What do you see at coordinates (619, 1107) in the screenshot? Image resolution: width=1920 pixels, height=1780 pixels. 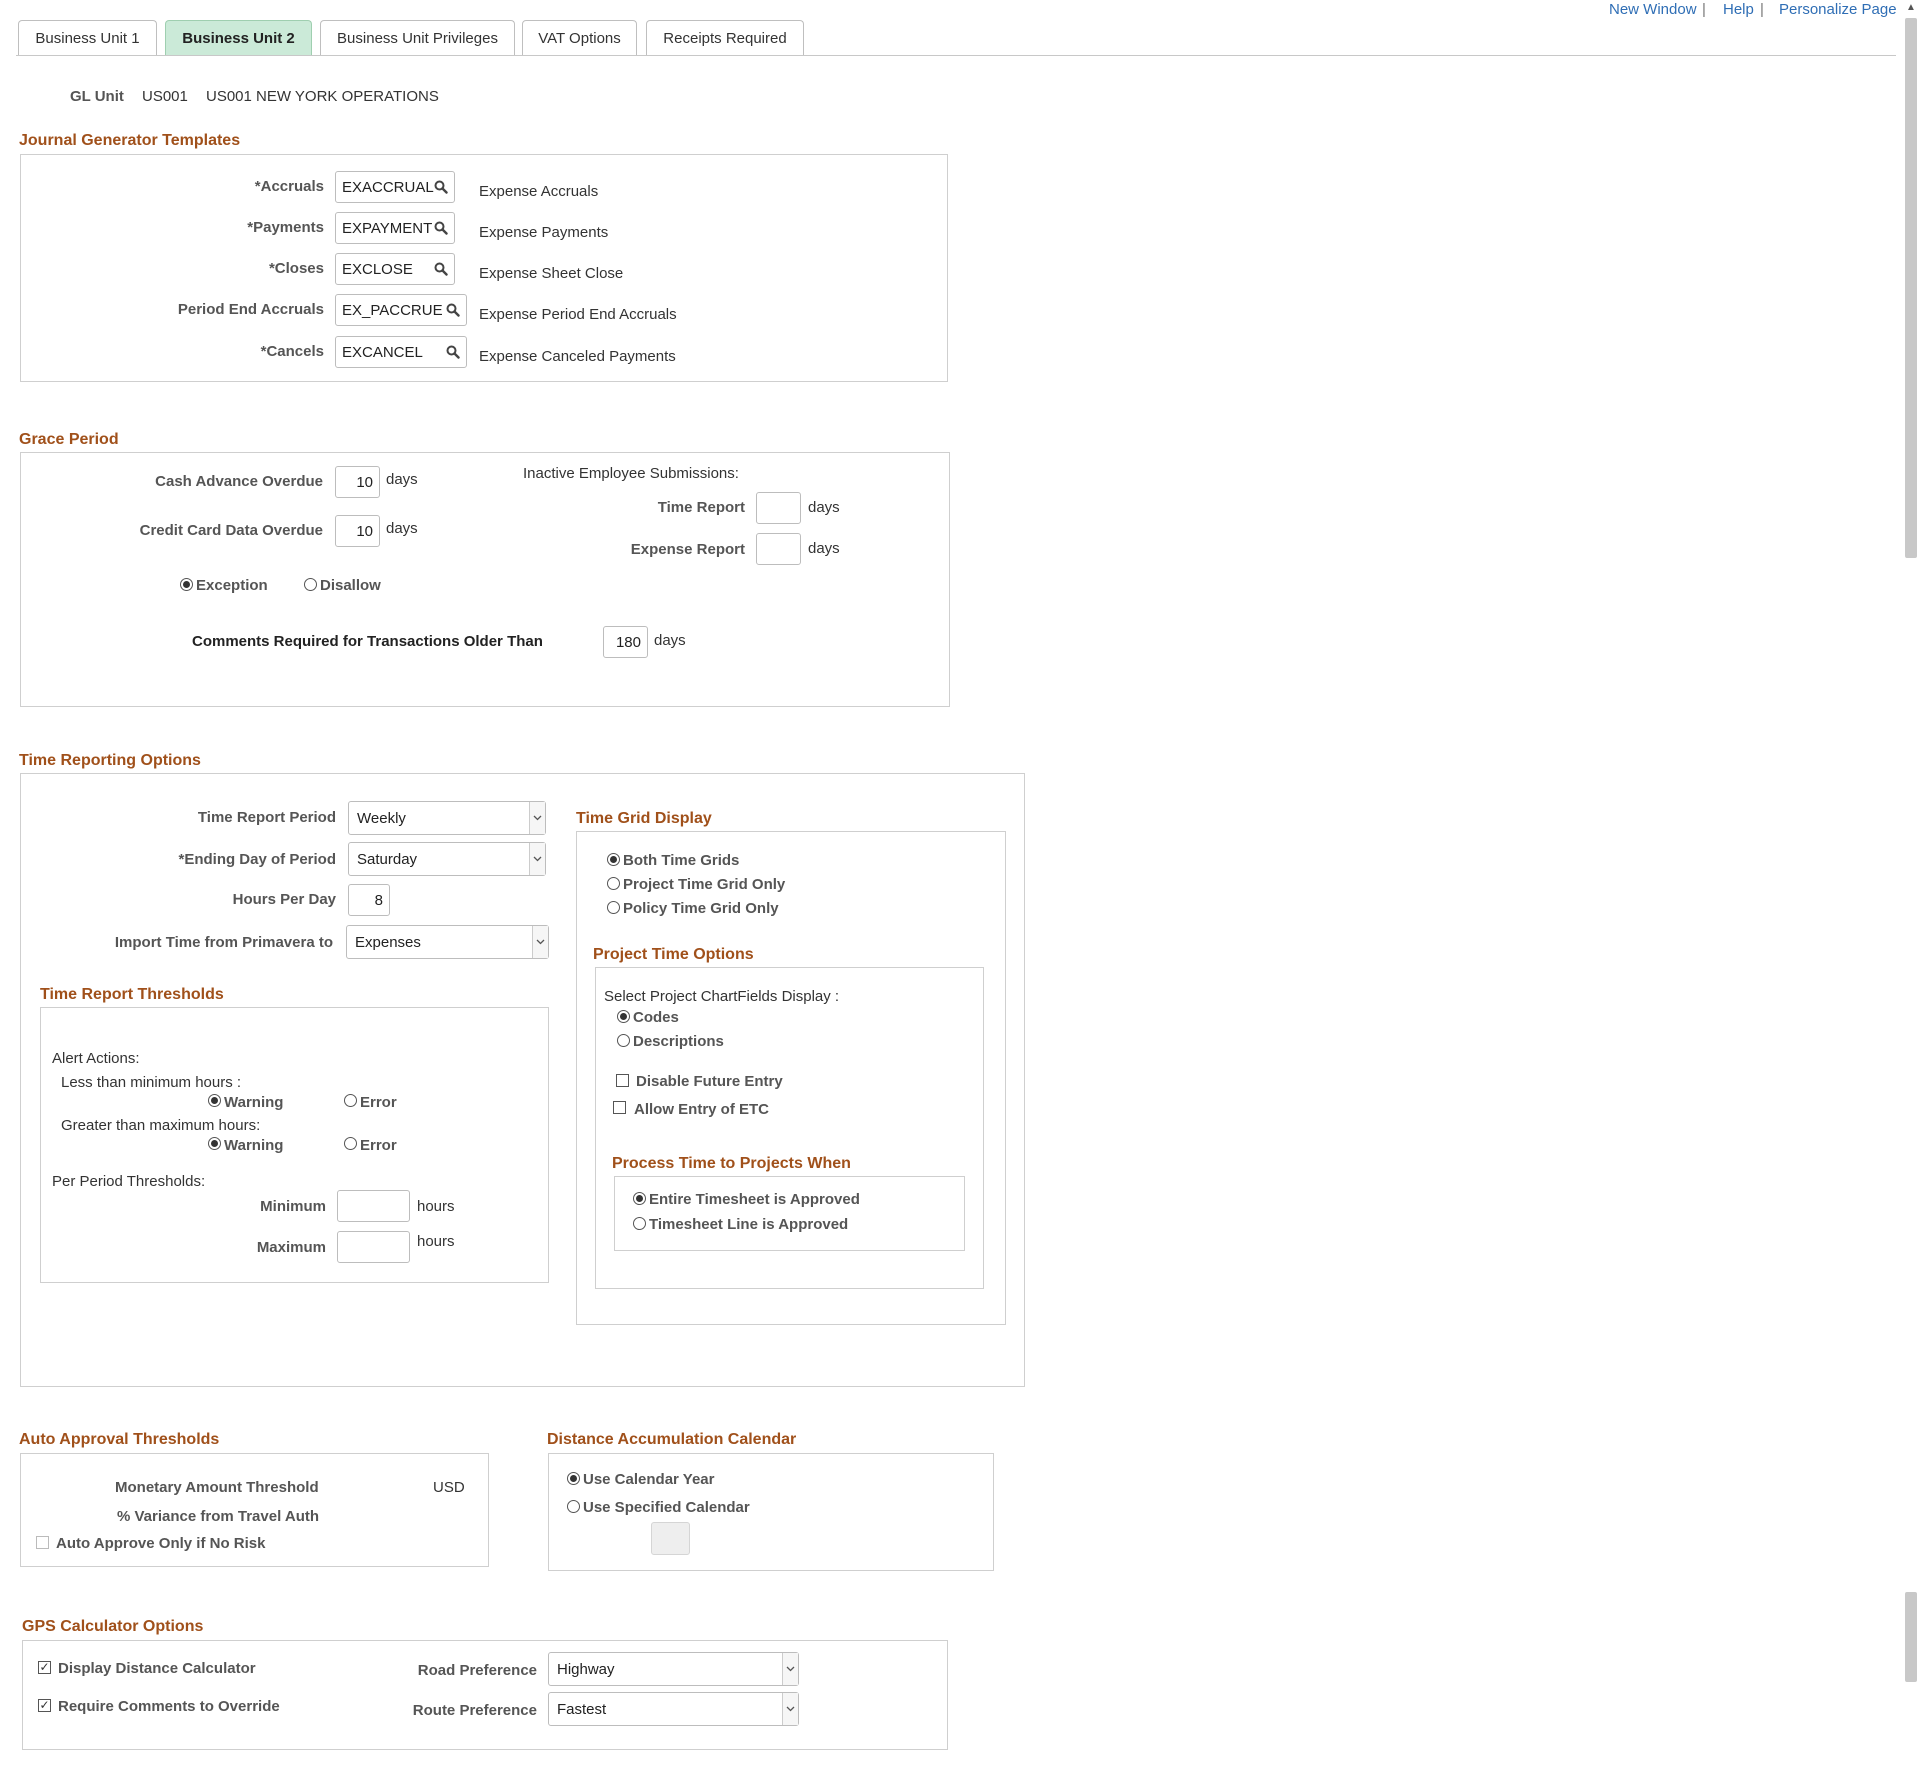 I see `allow-etc-checkbox` at bounding box center [619, 1107].